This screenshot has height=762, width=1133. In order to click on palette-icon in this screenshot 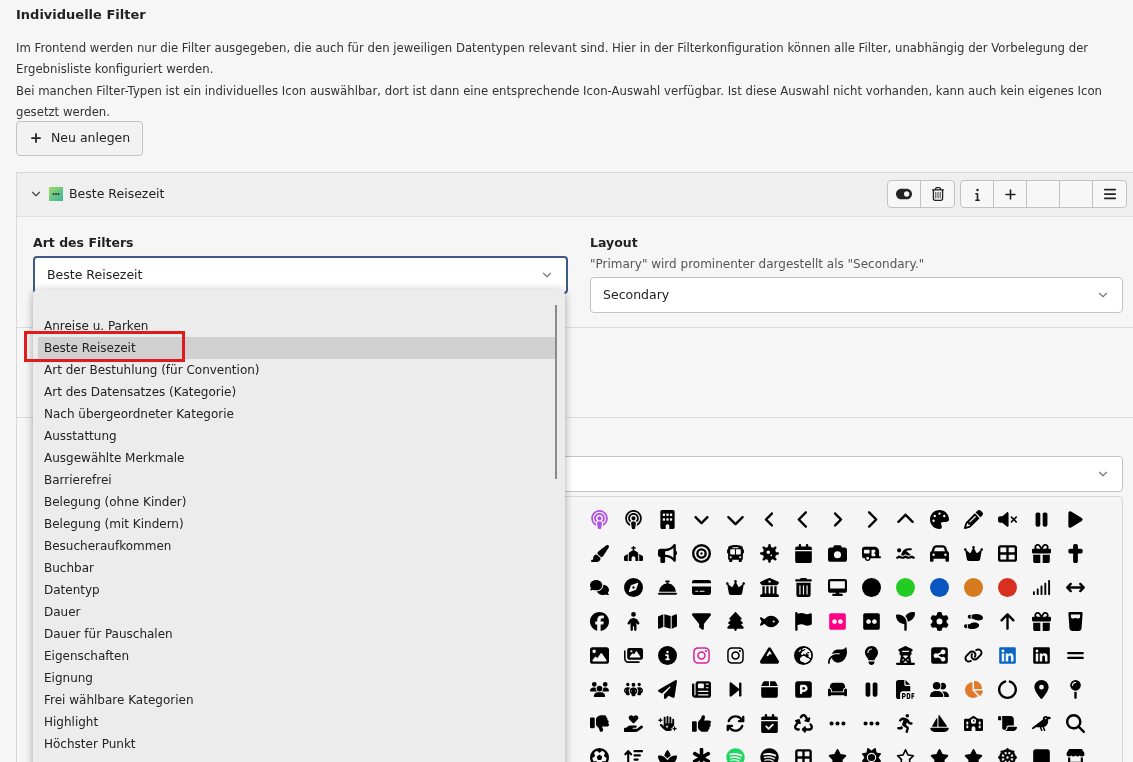, I will do `click(939, 519)`.